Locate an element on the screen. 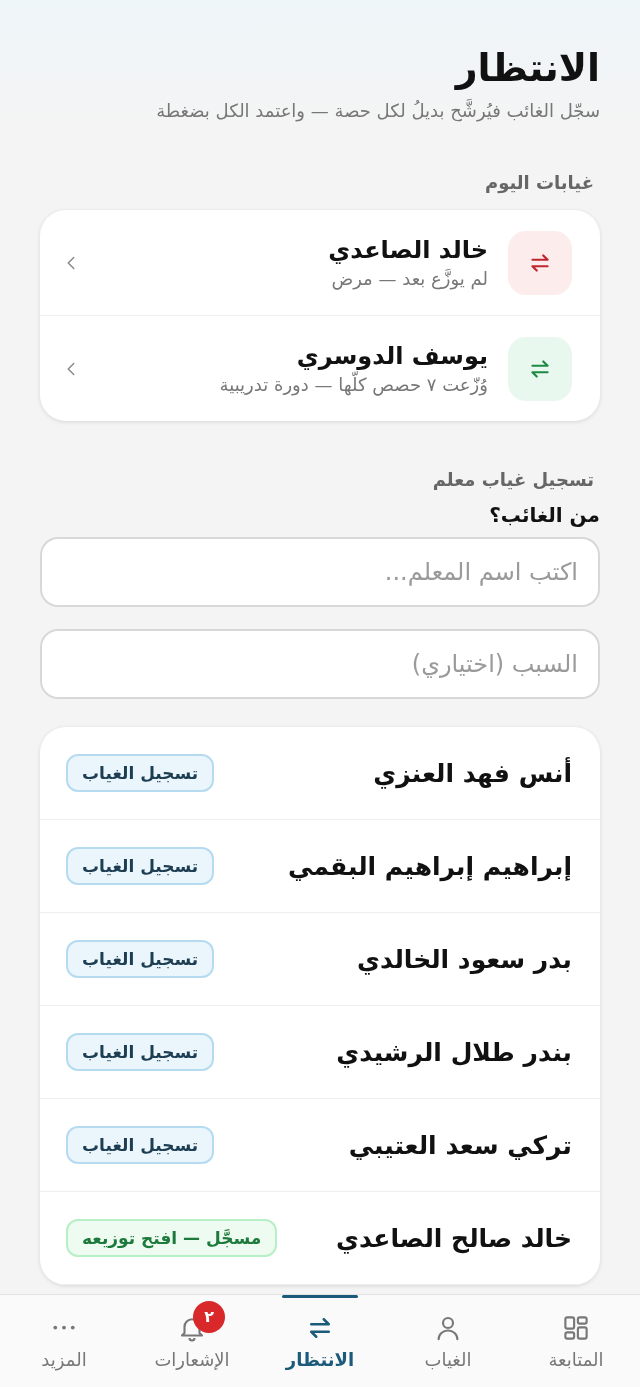  section-label: تسجيل غياب معلم is located at coordinates (512, 480).